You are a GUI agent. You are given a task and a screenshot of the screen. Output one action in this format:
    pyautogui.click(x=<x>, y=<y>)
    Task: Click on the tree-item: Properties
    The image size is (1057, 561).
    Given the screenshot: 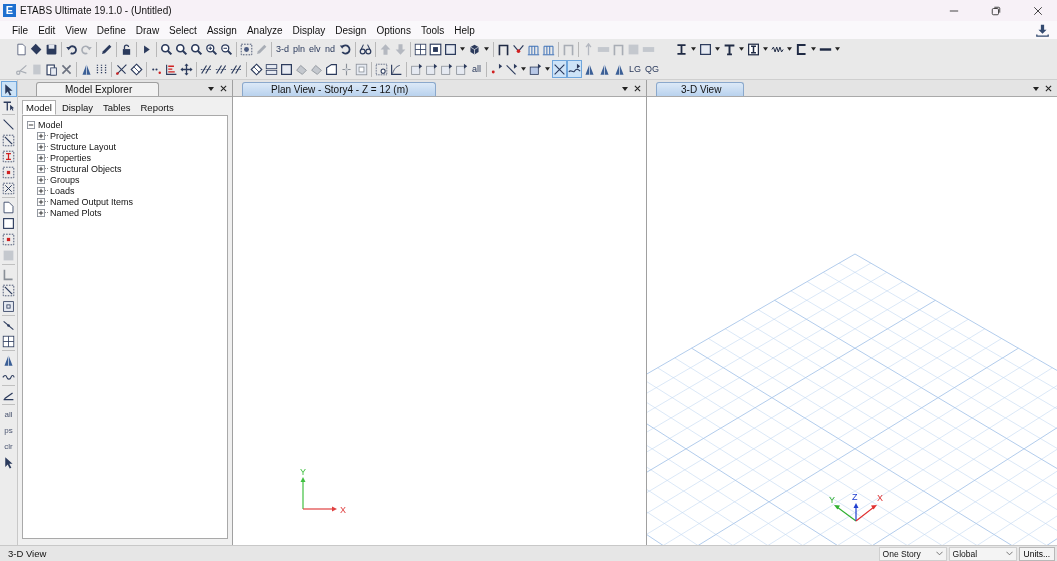 What is the action you would take?
    pyautogui.click(x=71, y=157)
    